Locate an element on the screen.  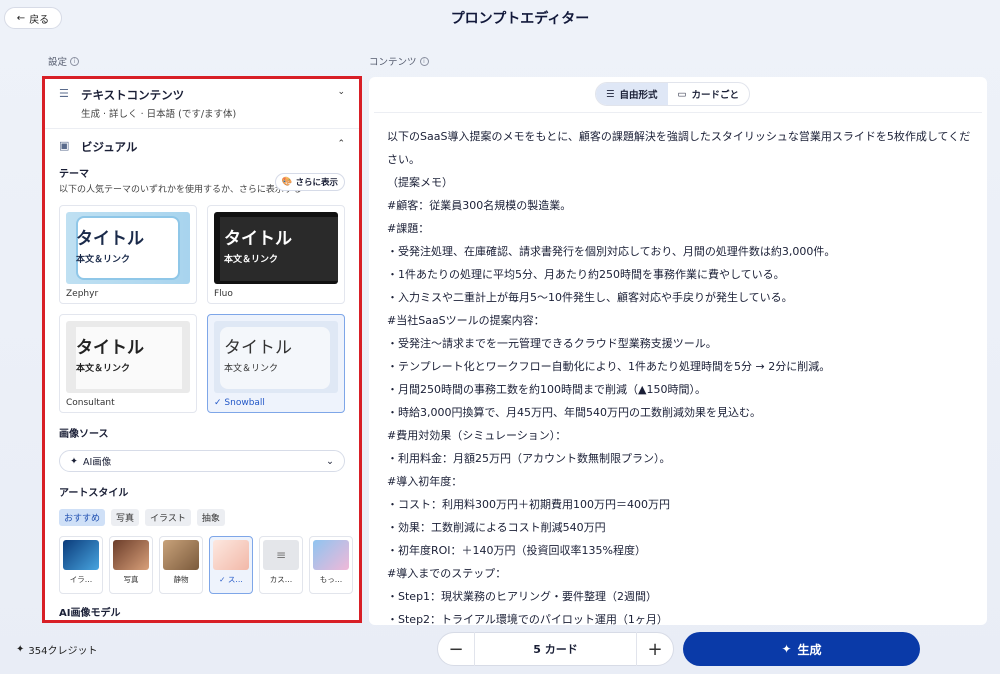
style-still-life: 静物 is located at coordinates (181, 565).